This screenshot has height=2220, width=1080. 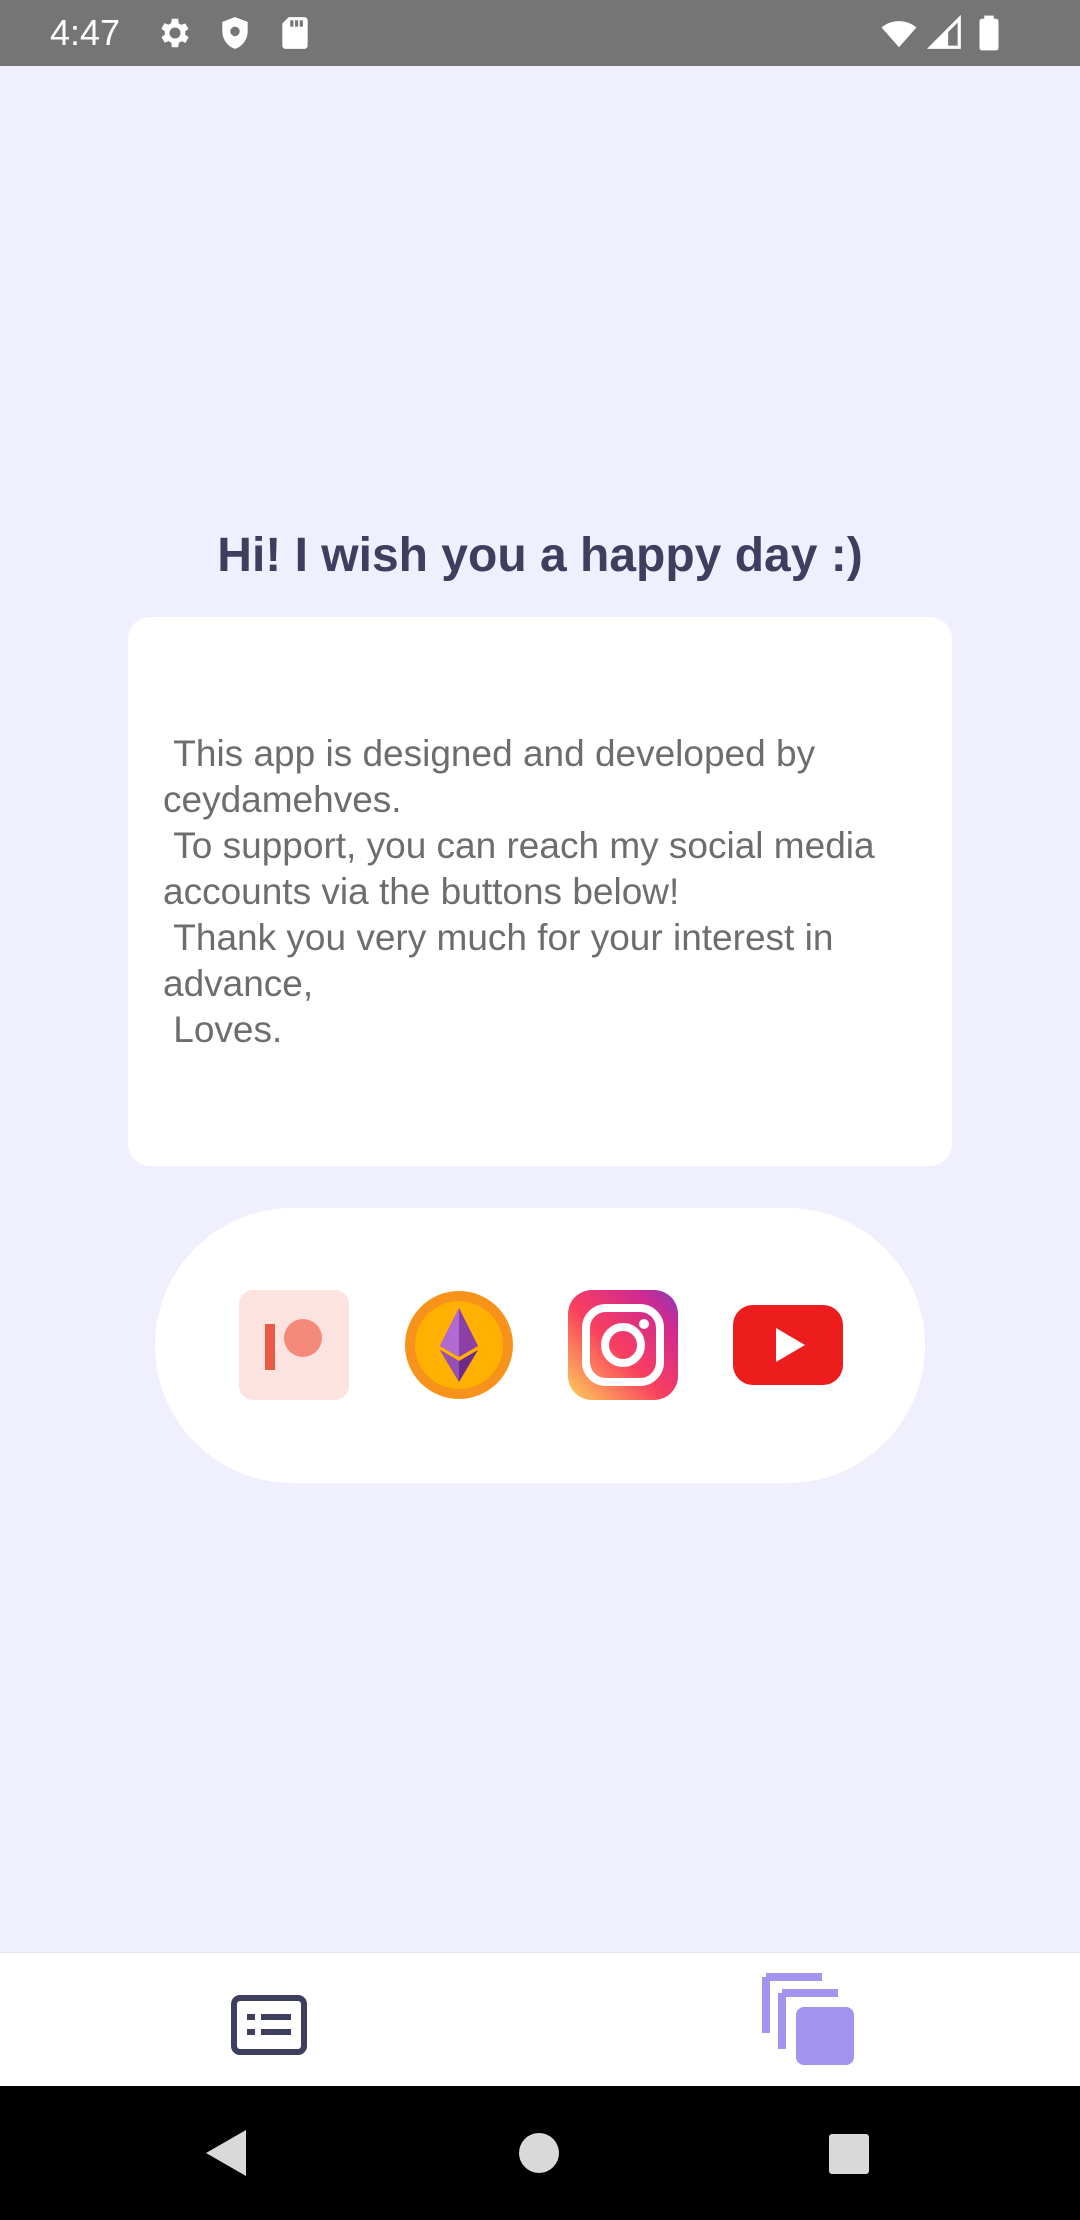 What do you see at coordinates (540, 2019) in the screenshot?
I see `bottom-navigation` at bounding box center [540, 2019].